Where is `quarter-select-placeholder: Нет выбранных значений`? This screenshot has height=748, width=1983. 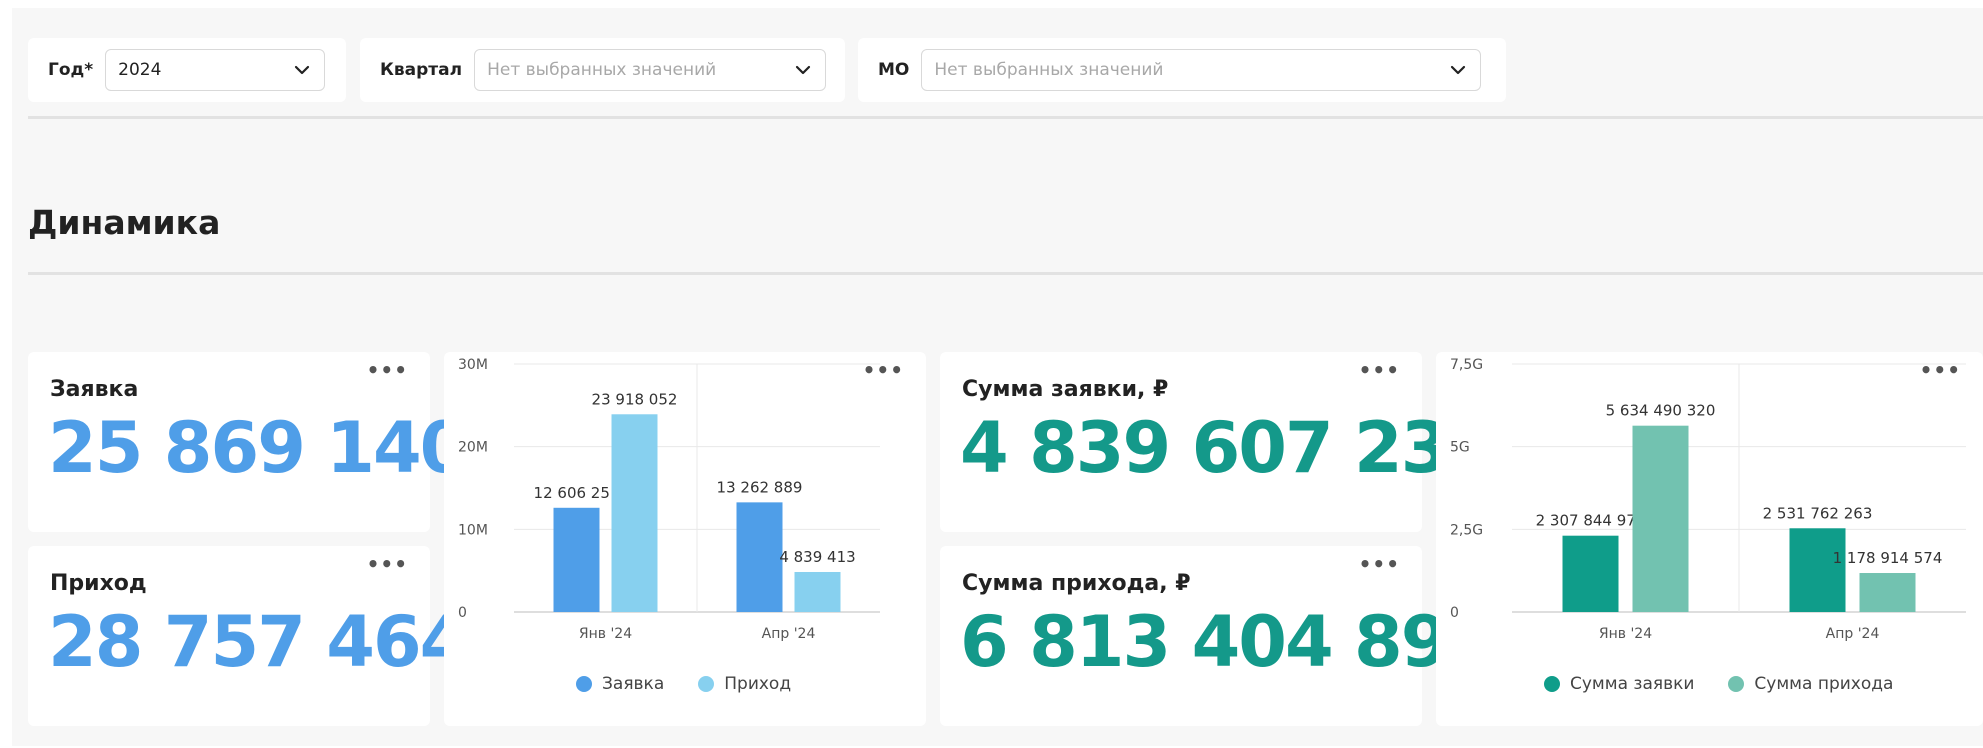 quarter-select-placeholder: Нет выбранных значений is located at coordinates (602, 70).